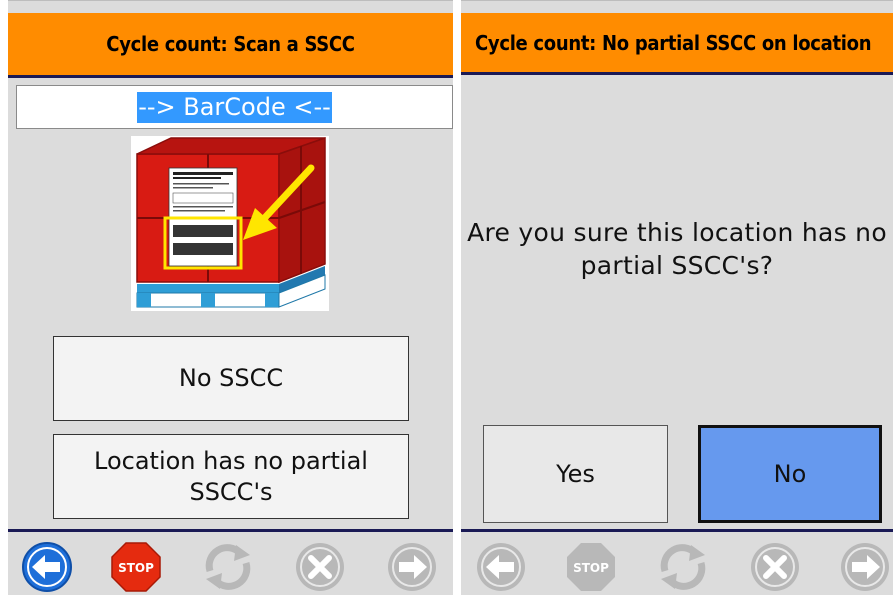 The height and width of the screenshot is (595, 893). Describe the element at coordinates (231, 476) in the screenshot. I see `no-partial-sscc-button: Location has no partial SSCC's` at that location.